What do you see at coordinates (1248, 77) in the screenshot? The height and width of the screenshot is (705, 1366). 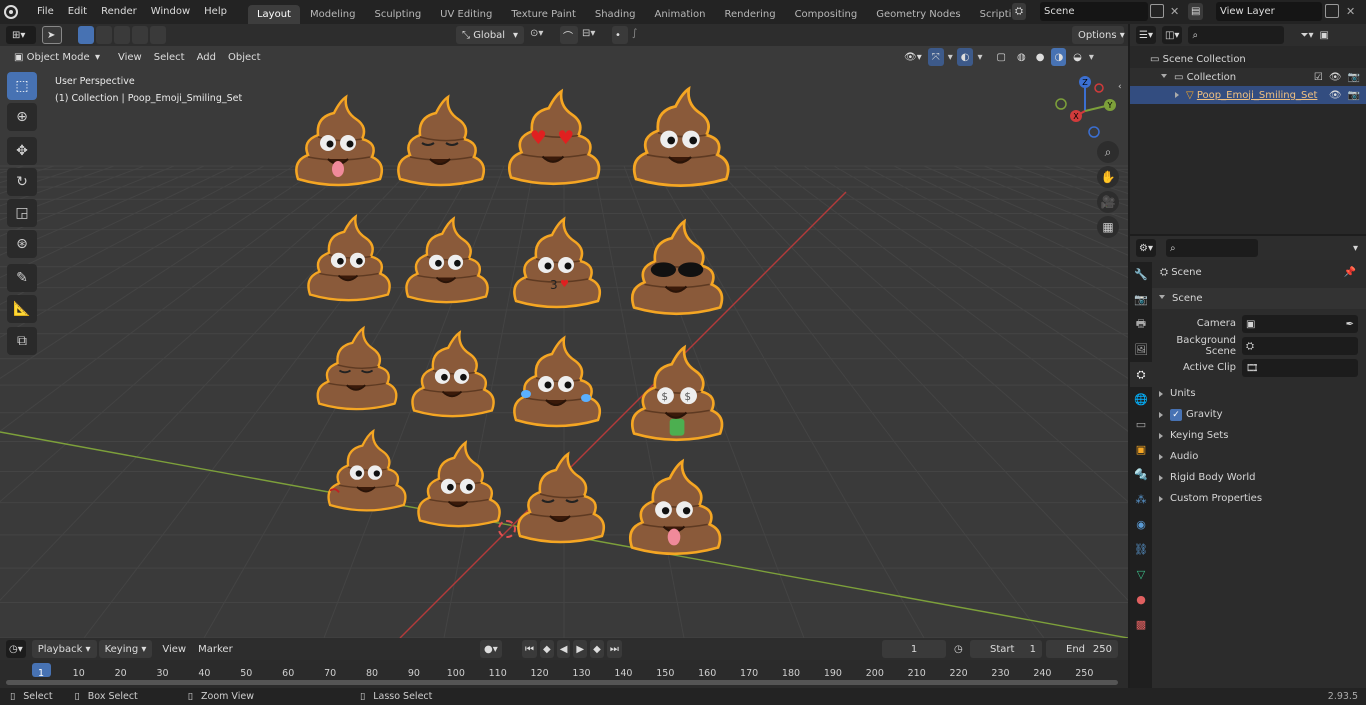 I see `outliner-row-collection: ▭ Collection ☑ 👁 📷` at bounding box center [1248, 77].